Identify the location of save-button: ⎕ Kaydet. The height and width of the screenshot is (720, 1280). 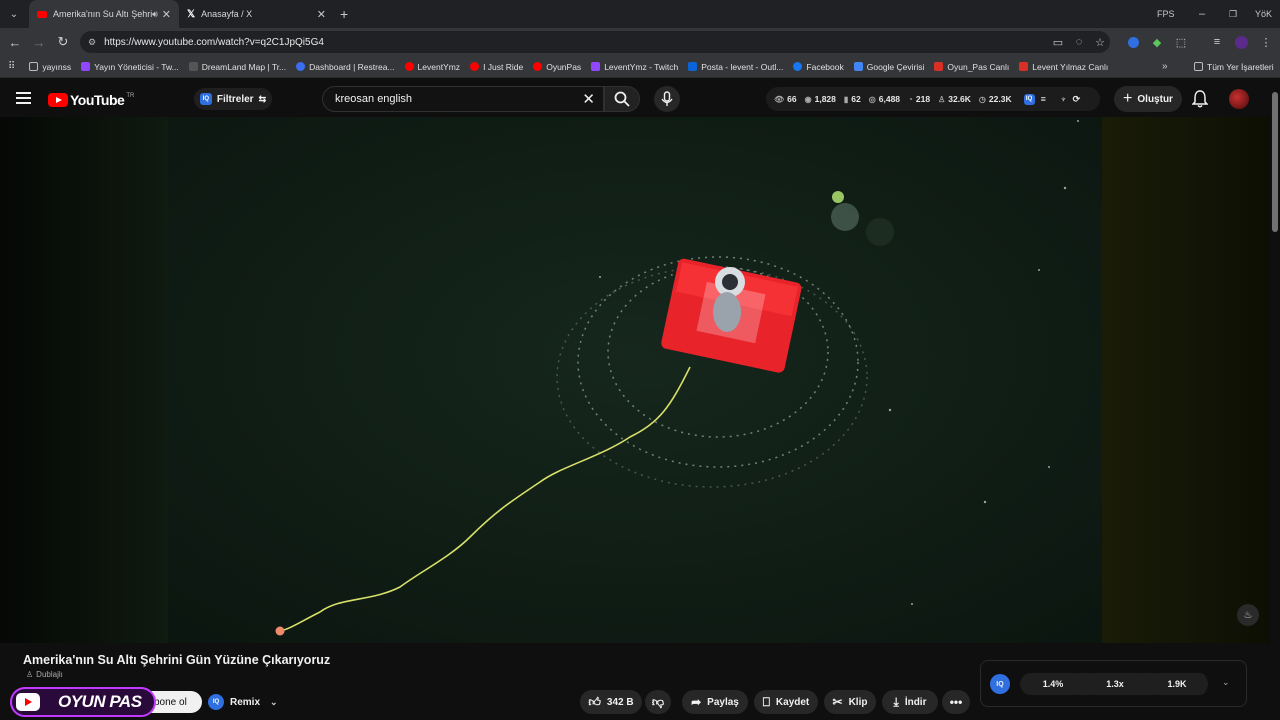
(786, 702).